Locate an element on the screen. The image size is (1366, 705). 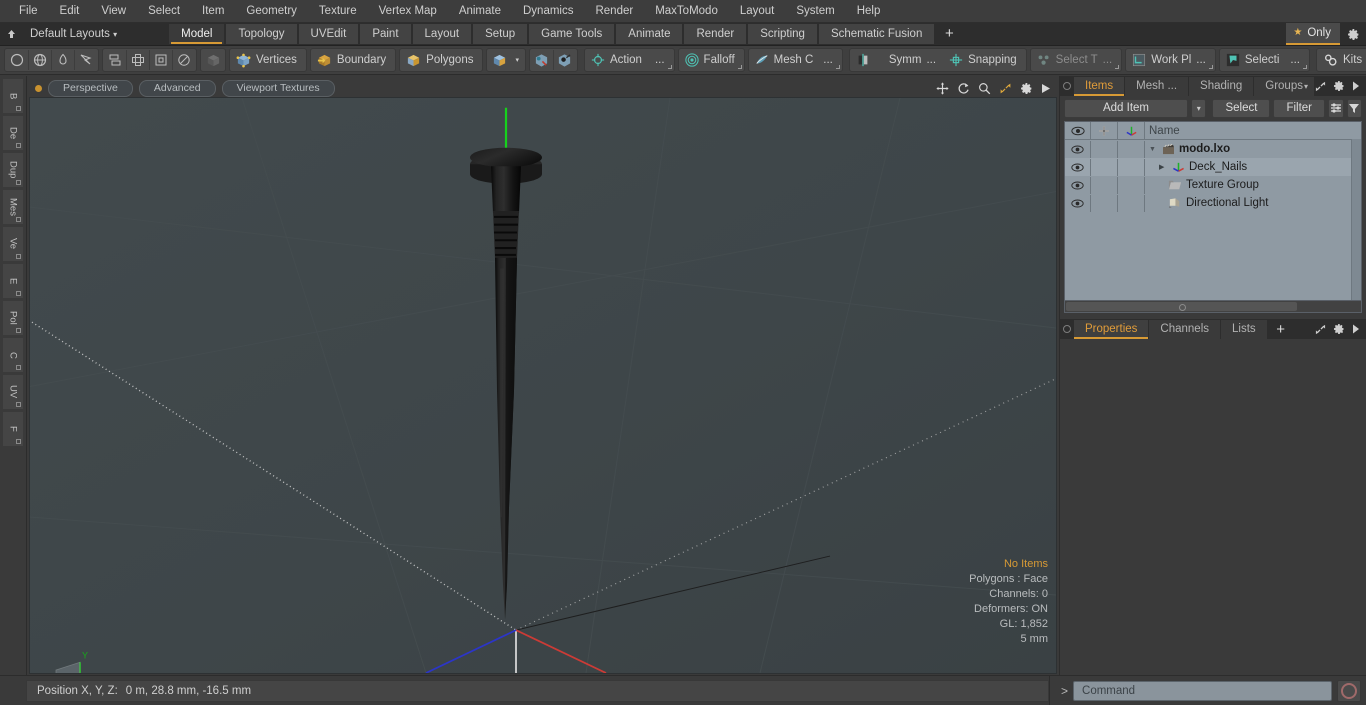
rail-item-edge: E is located at coordinates (13, 281).